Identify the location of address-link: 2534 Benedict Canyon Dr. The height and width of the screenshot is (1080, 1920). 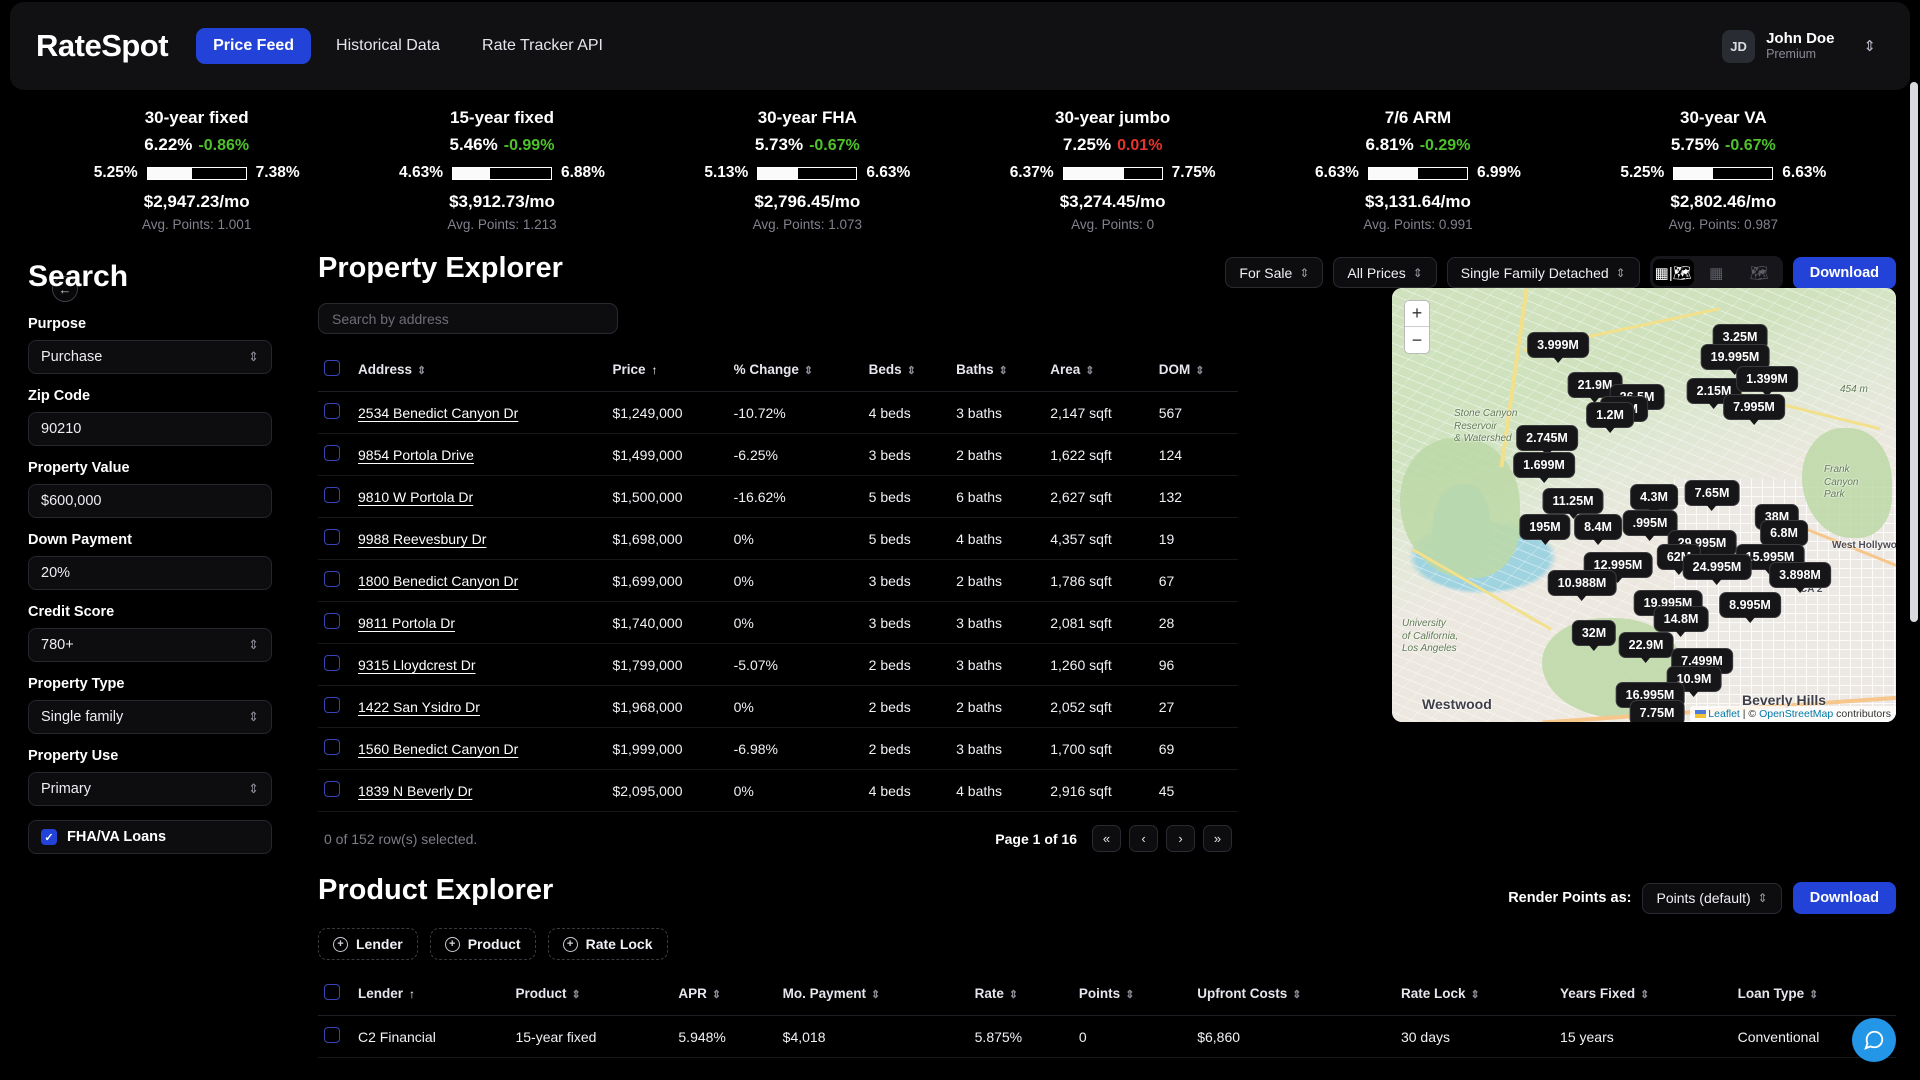
(438, 413).